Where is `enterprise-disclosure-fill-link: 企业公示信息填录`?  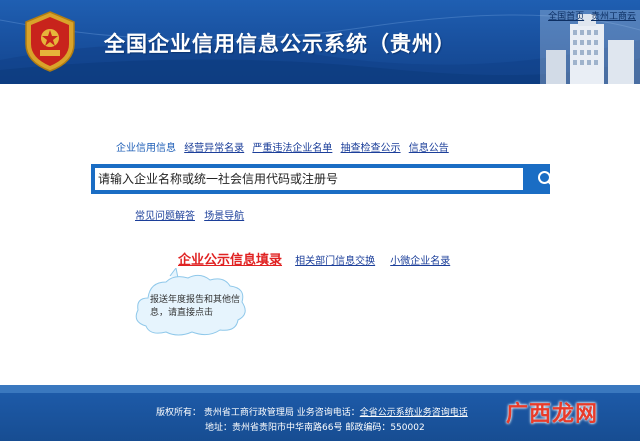
enterprise-disclosure-fill-link: 企业公示信息填录 is located at coordinates (230, 260).